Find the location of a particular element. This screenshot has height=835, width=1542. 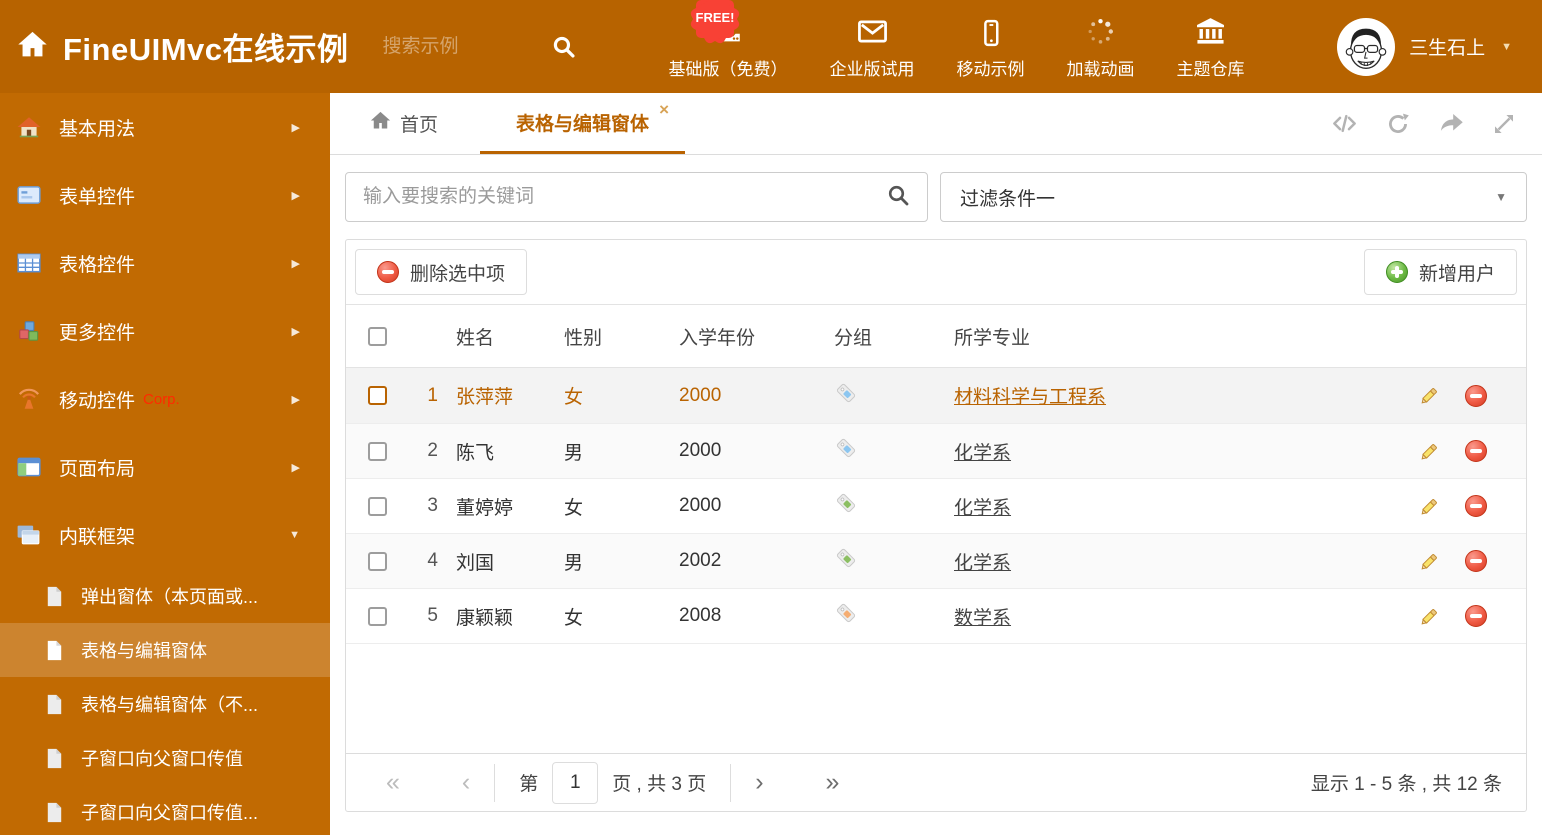

corp-badge: Corp. is located at coordinates (161, 399).